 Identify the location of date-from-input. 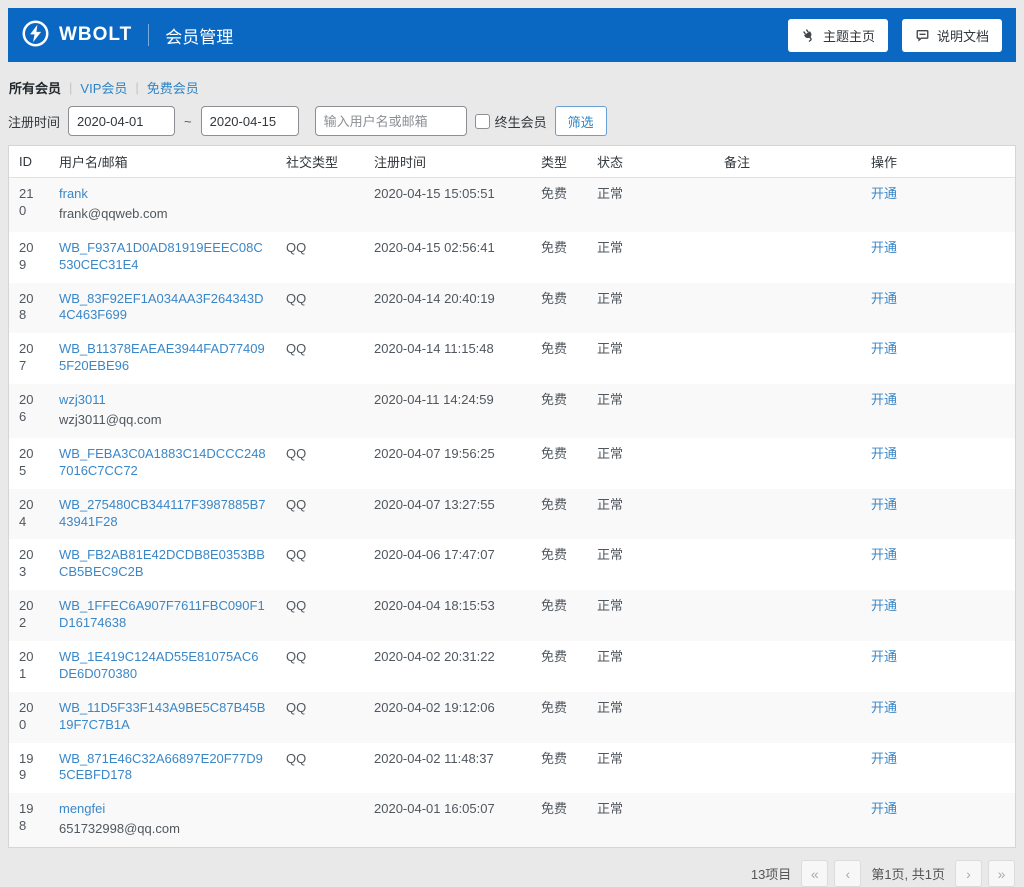
(122, 121).